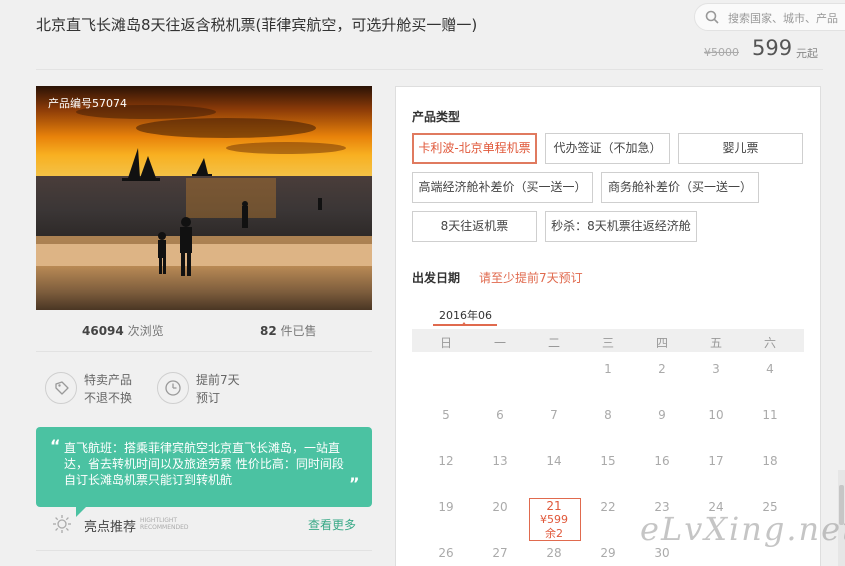 The width and height of the screenshot is (845, 566). I want to click on departure-date-title: 出发日期, so click(436, 278).